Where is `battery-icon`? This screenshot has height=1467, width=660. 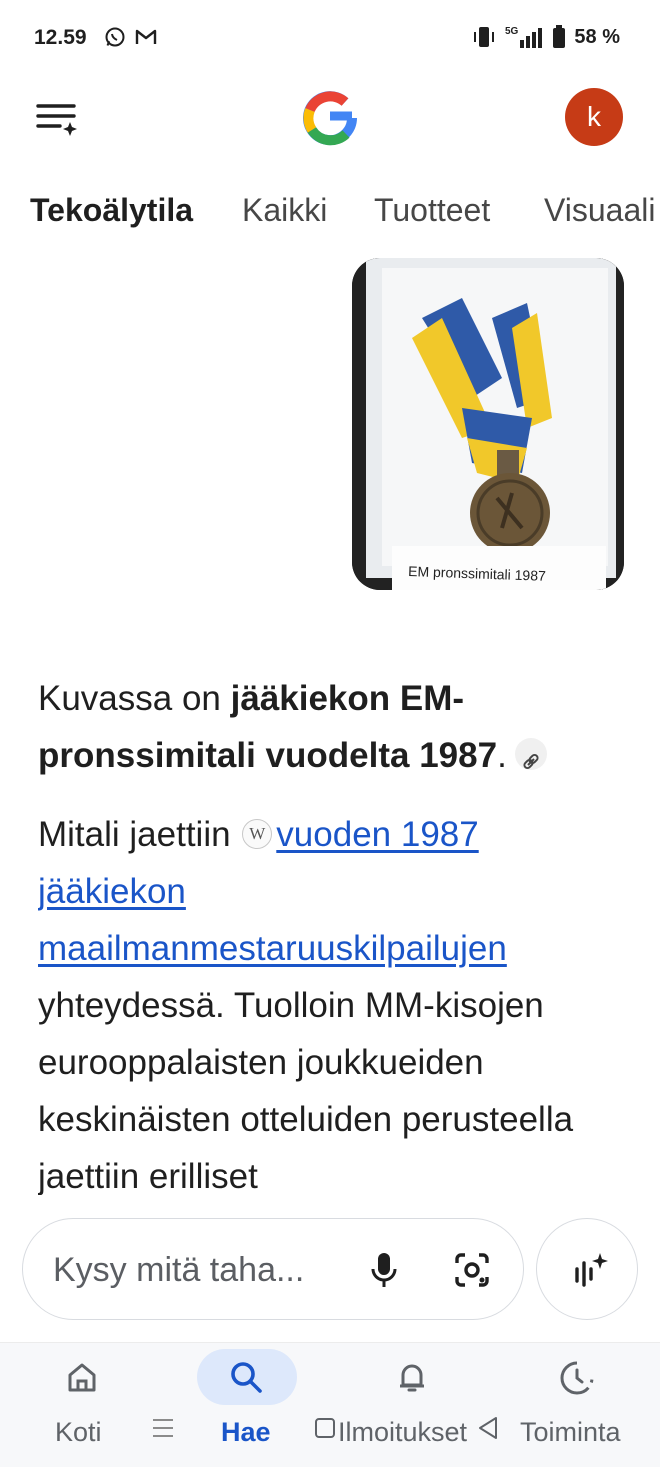 battery-icon is located at coordinates (559, 36).